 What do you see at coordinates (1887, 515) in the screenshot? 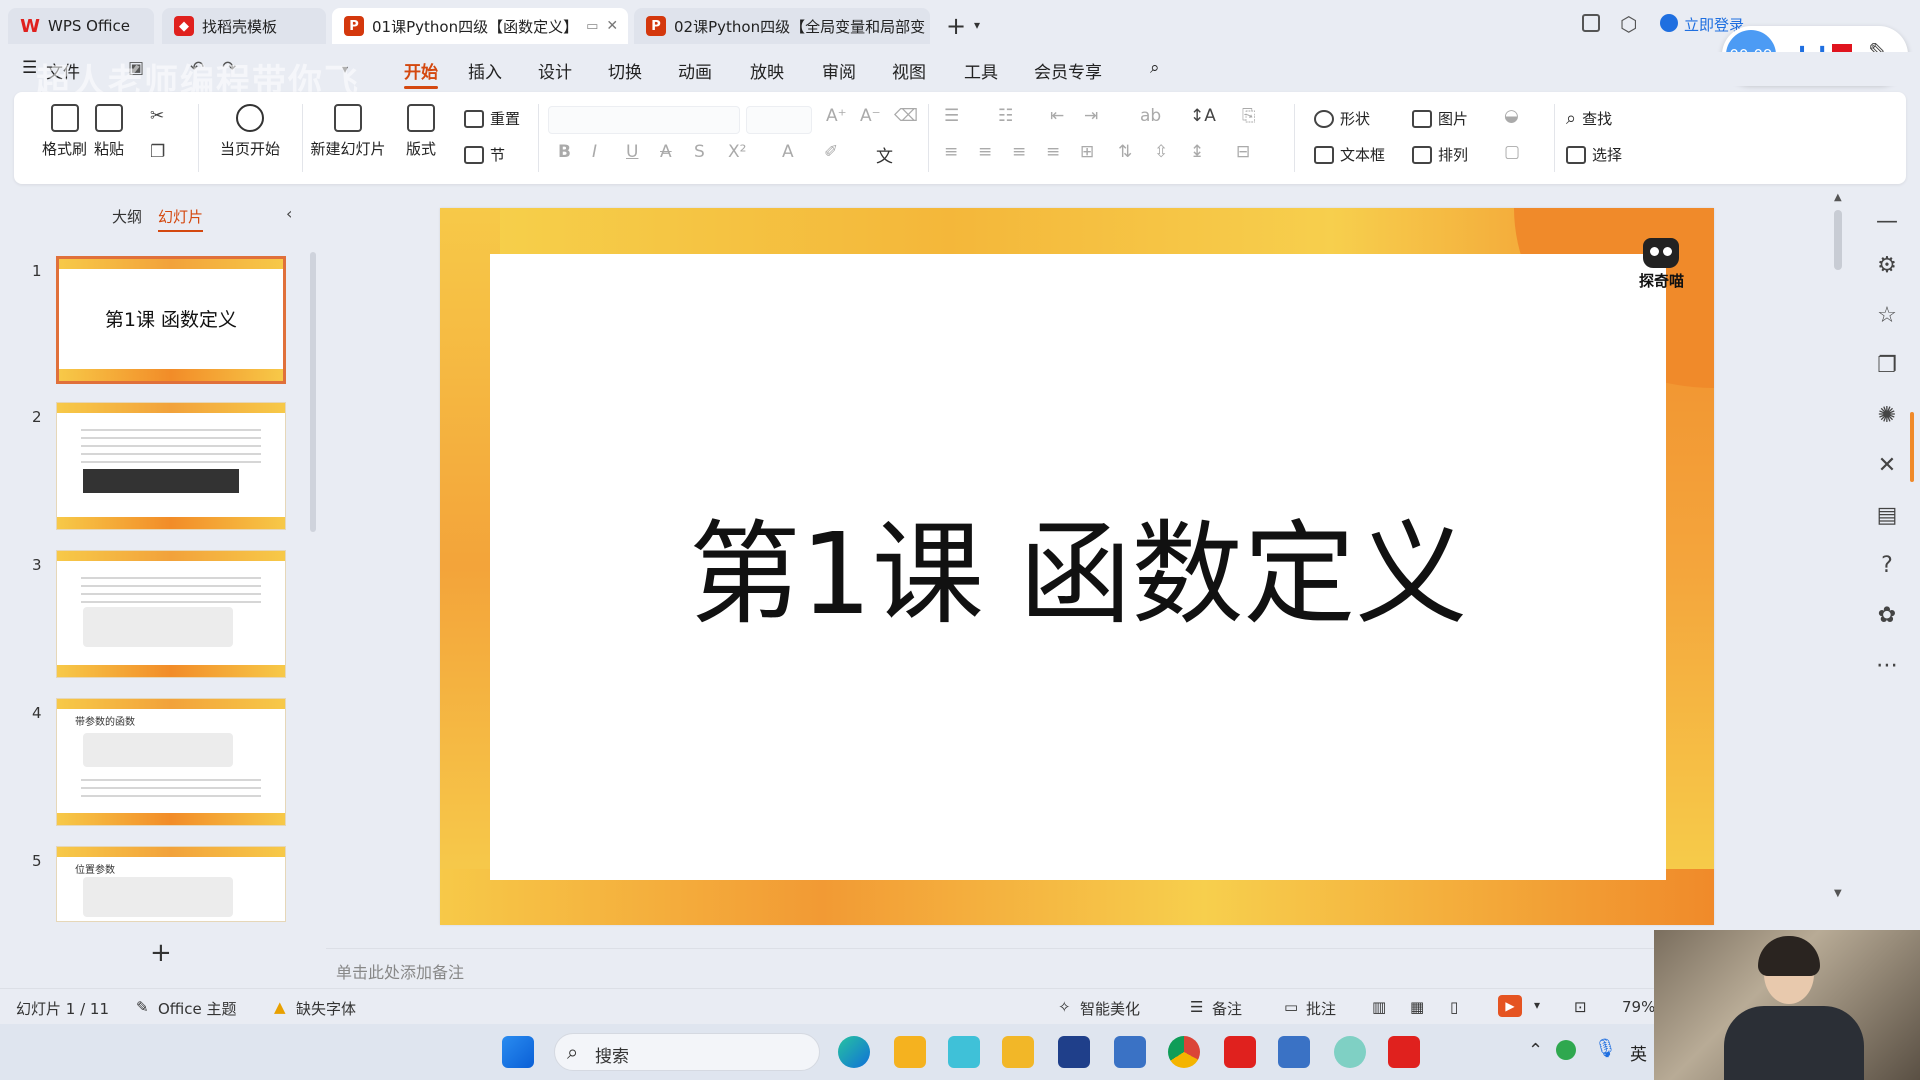
I see `book-icon: ▤` at bounding box center [1887, 515].